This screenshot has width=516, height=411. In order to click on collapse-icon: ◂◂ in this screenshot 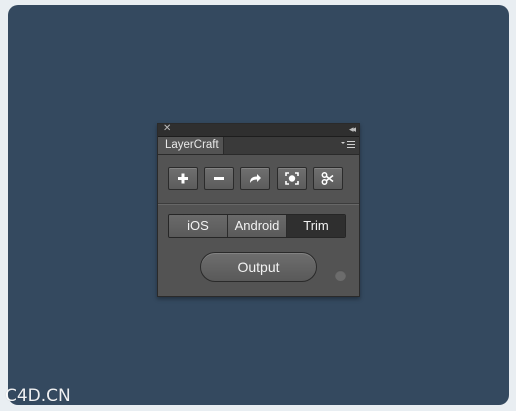, I will do `click(352, 129)`.